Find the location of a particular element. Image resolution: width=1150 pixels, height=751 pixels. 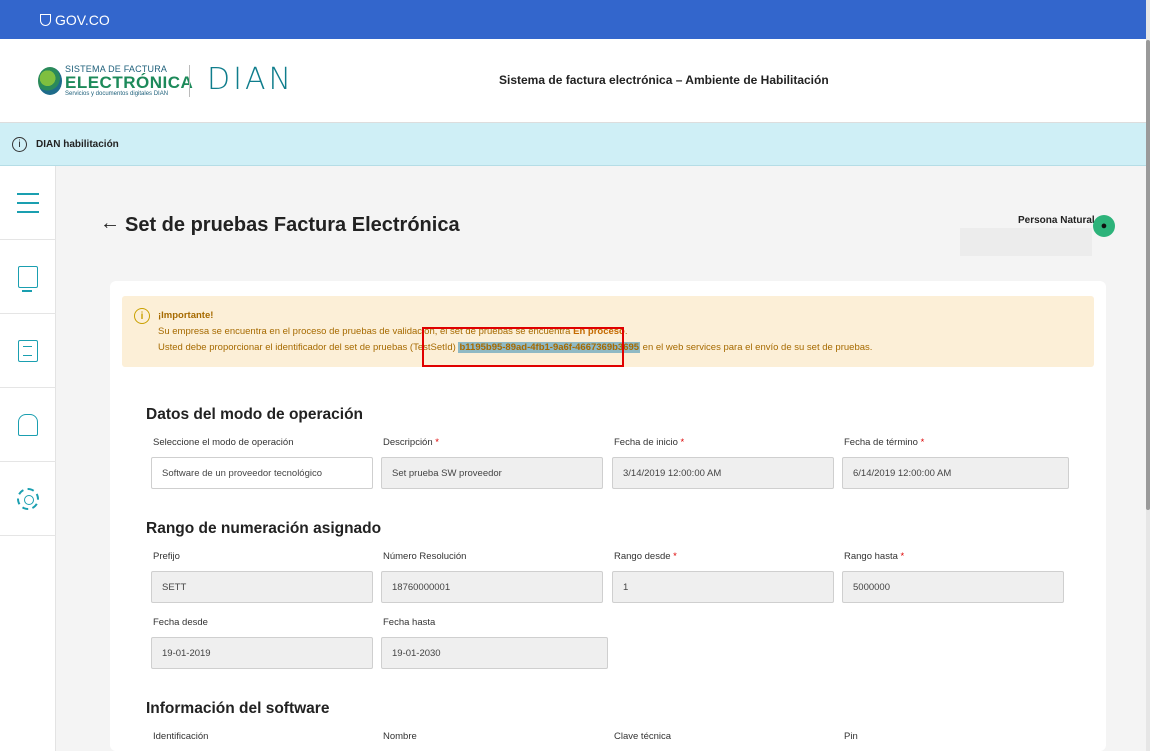

sidebar is located at coordinates (28, 458).